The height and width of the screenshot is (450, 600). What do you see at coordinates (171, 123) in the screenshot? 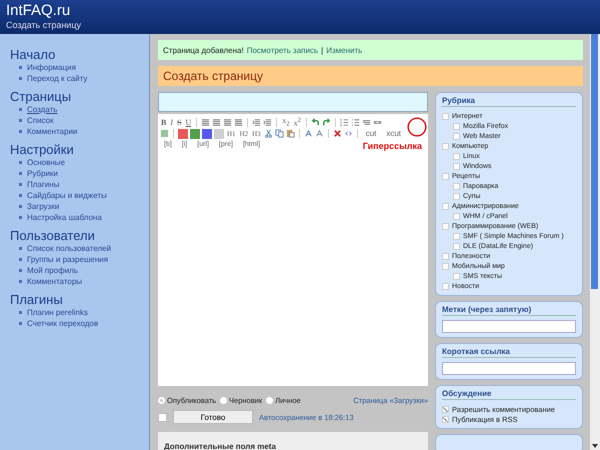
I see `format-button: I` at bounding box center [171, 123].